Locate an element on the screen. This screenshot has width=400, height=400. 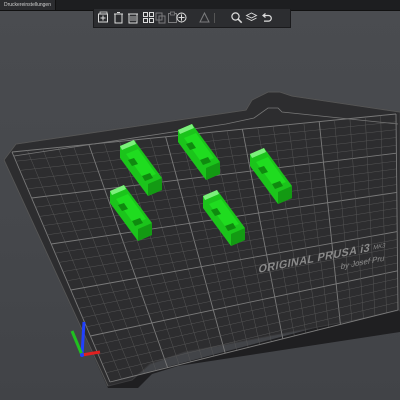
axes-origin is located at coordinates (82, 355).